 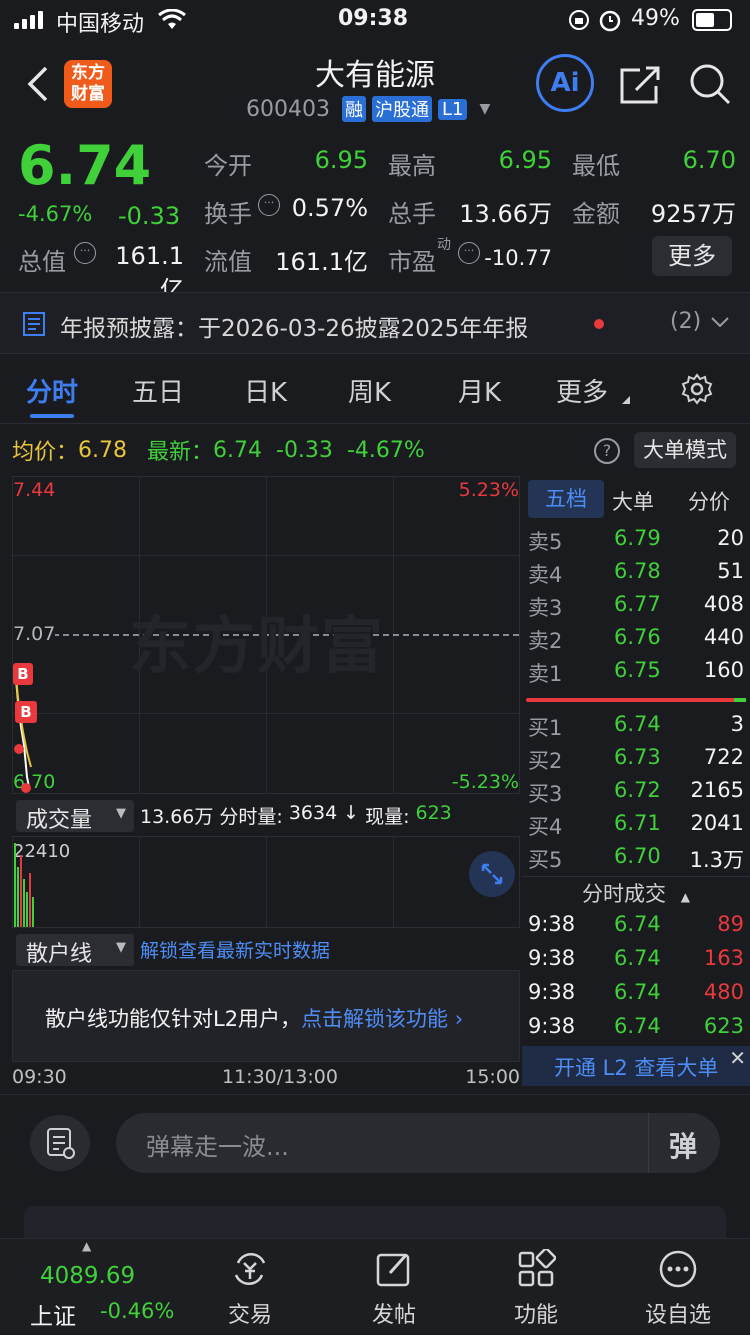 What do you see at coordinates (158, 390) in the screenshot?
I see `tab-five-day: 五日` at bounding box center [158, 390].